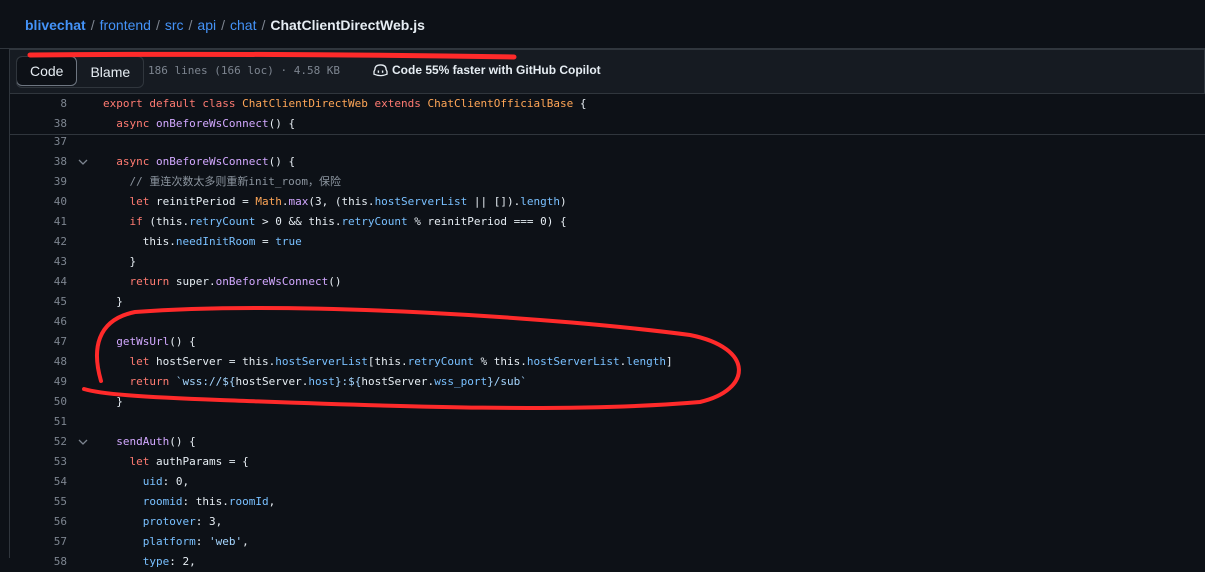  What do you see at coordinates (139, 381) in the screenshot?
I see `code-token: return` at bounding box center [139, 381].